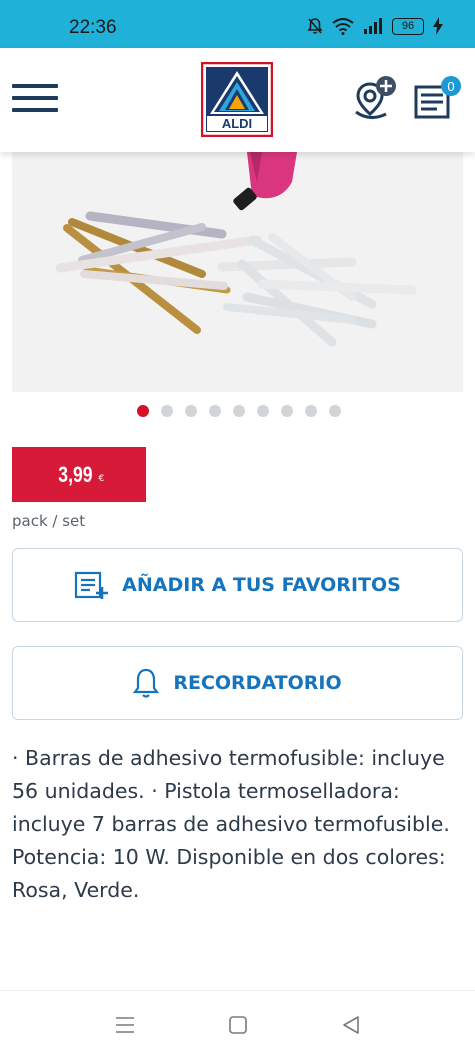 Image resolution: width=475 pixels, height=1057 pixels. I want to click on status-time: 22:36, so click(93, 27).